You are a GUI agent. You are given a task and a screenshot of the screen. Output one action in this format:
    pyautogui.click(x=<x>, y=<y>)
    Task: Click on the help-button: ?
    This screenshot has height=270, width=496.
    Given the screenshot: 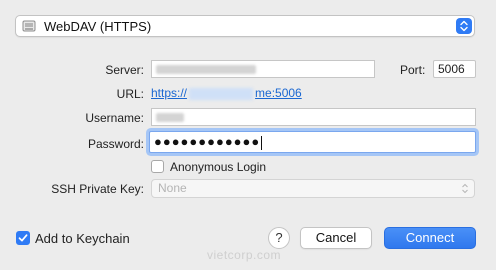 What is the action you would take?
    pyautogui.click(x=279, y=238)
    